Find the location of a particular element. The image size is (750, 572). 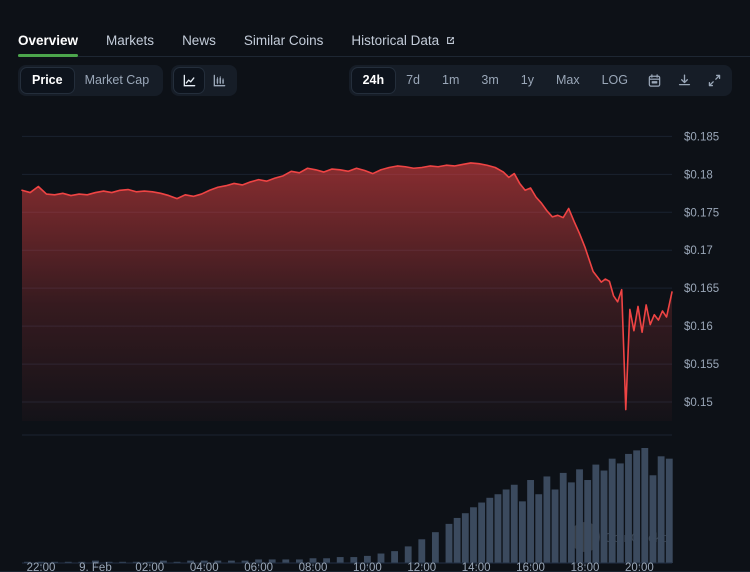

x-axis-label: 08:00 is located at coordinates (313, 567).